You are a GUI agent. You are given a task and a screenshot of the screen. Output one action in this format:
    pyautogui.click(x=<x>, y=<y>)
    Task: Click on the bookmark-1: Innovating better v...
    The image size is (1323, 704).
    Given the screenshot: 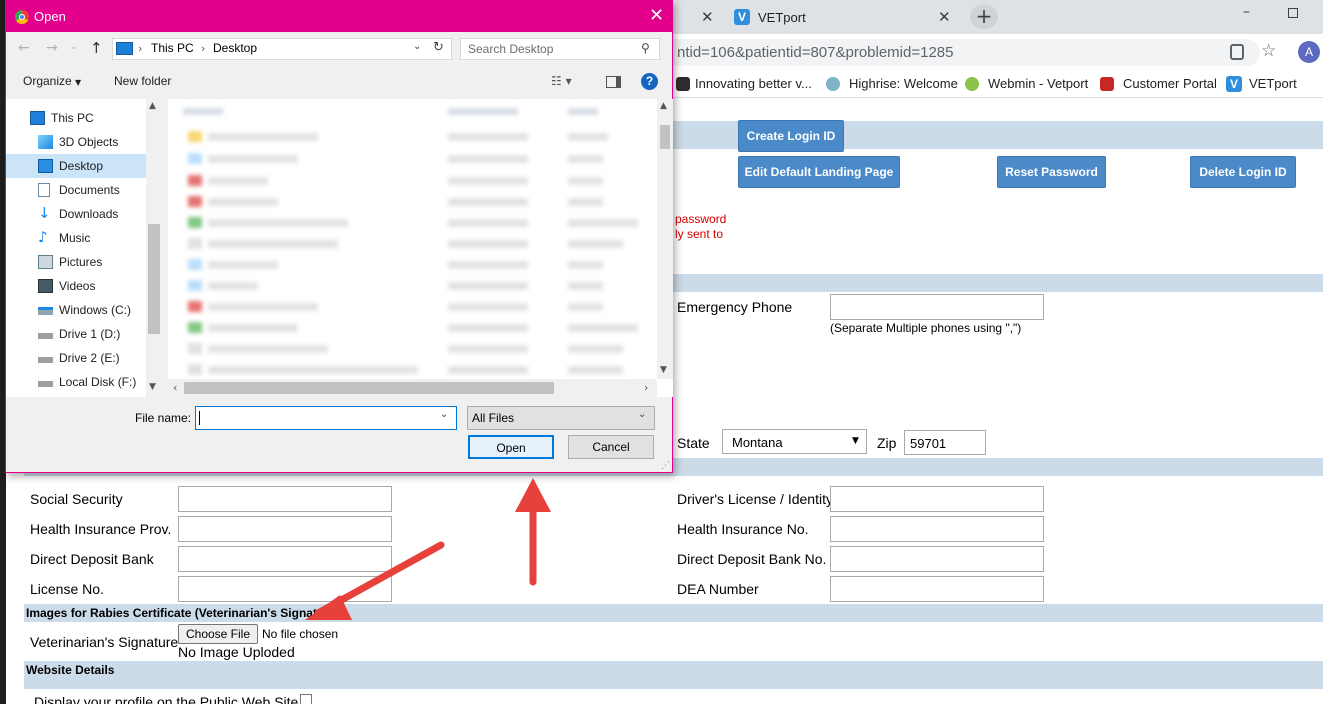 What is the action you would take?
    pyautogui.click(x=753, y=83)
    